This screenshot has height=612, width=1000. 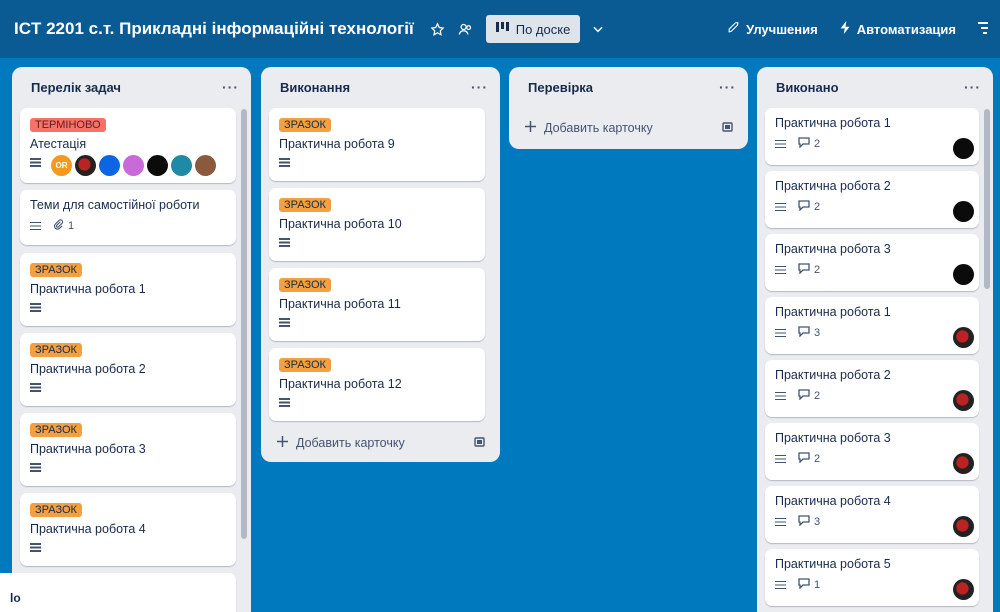 I want to click on card: ЗРАЗОК Практична робота 2, so click(x=128, y=369).